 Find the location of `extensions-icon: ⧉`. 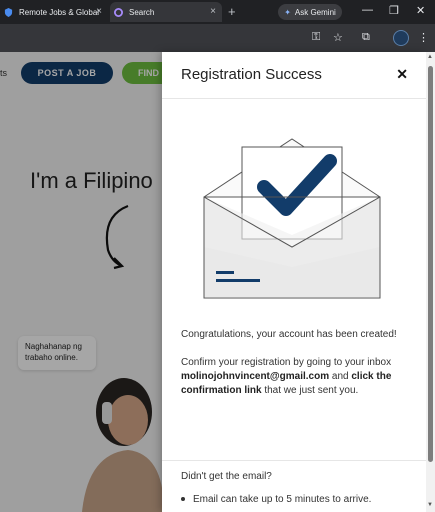

extensions-icon: ⧉ is located at coordinates (366, 37).